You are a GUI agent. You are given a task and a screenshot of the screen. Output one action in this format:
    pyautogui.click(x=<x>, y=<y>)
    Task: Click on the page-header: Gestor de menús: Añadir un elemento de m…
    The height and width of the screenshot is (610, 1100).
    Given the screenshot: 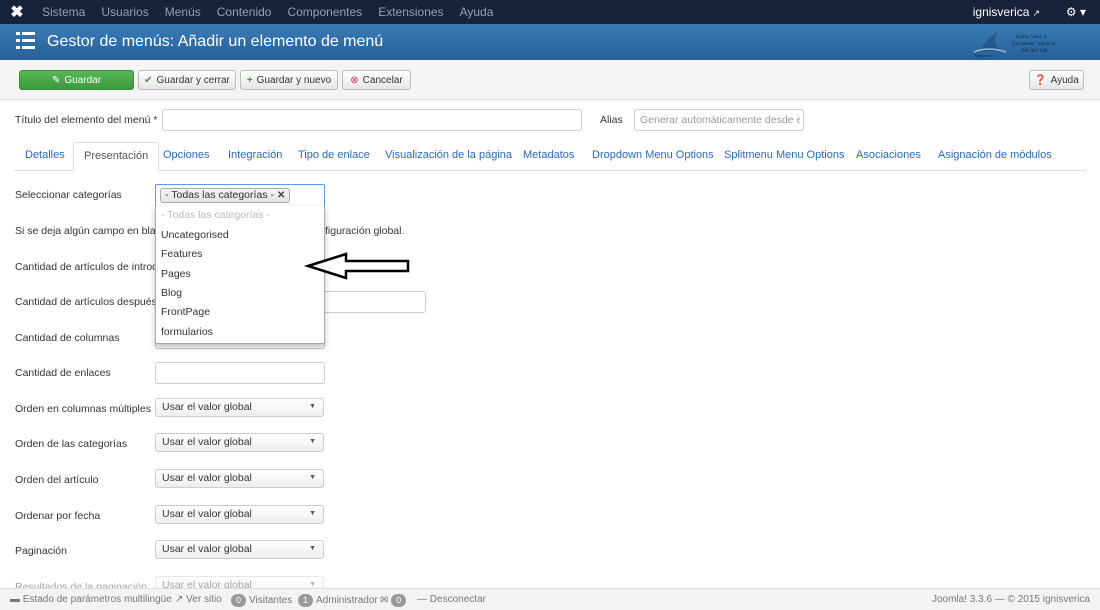 What is the action you would take?
    pyautogui.click(x=550, y=42)
    